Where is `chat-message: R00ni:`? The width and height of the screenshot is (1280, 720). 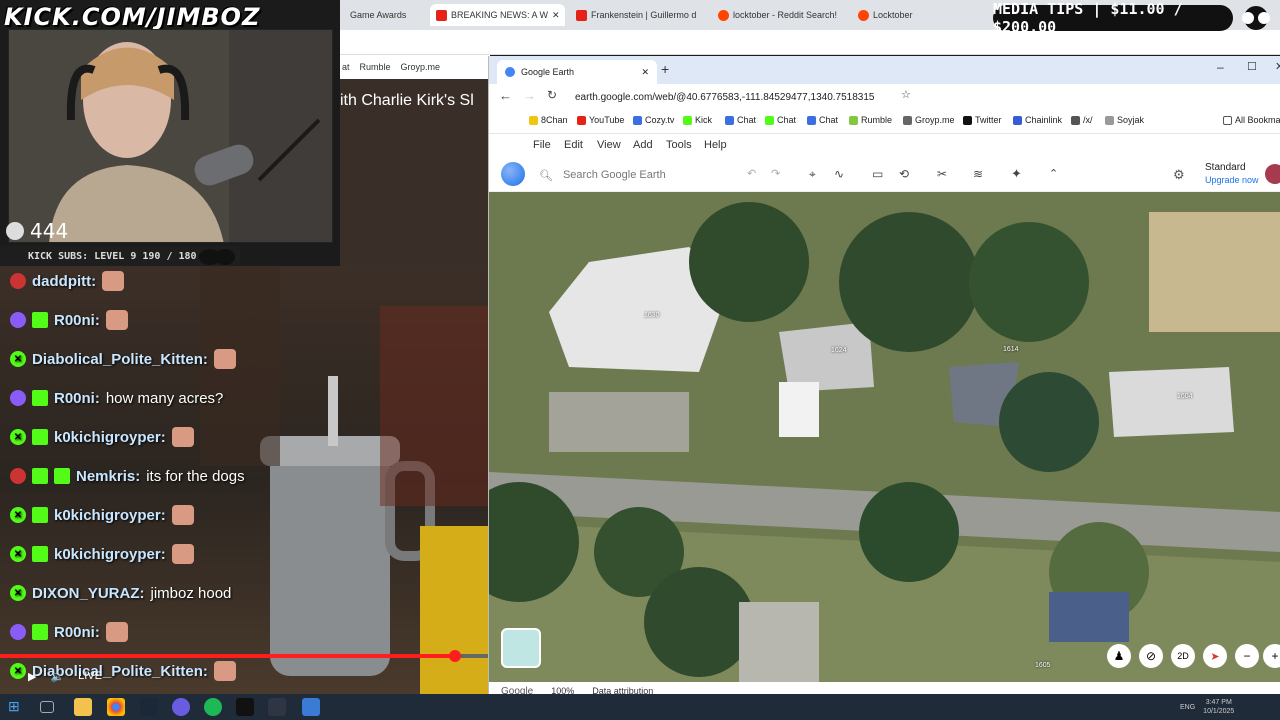 chat-message: R00ni: is located at coordinates (69, 632).